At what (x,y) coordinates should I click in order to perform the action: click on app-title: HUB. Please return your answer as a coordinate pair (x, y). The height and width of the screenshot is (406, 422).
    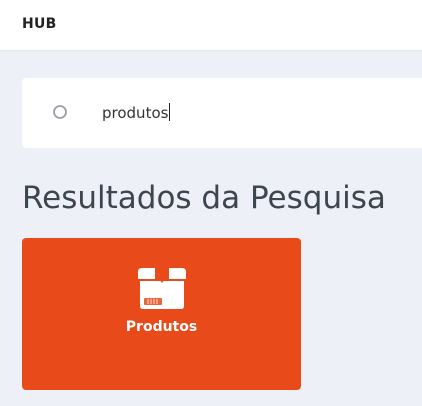
    Looking at the image, I should click on (39, 24).